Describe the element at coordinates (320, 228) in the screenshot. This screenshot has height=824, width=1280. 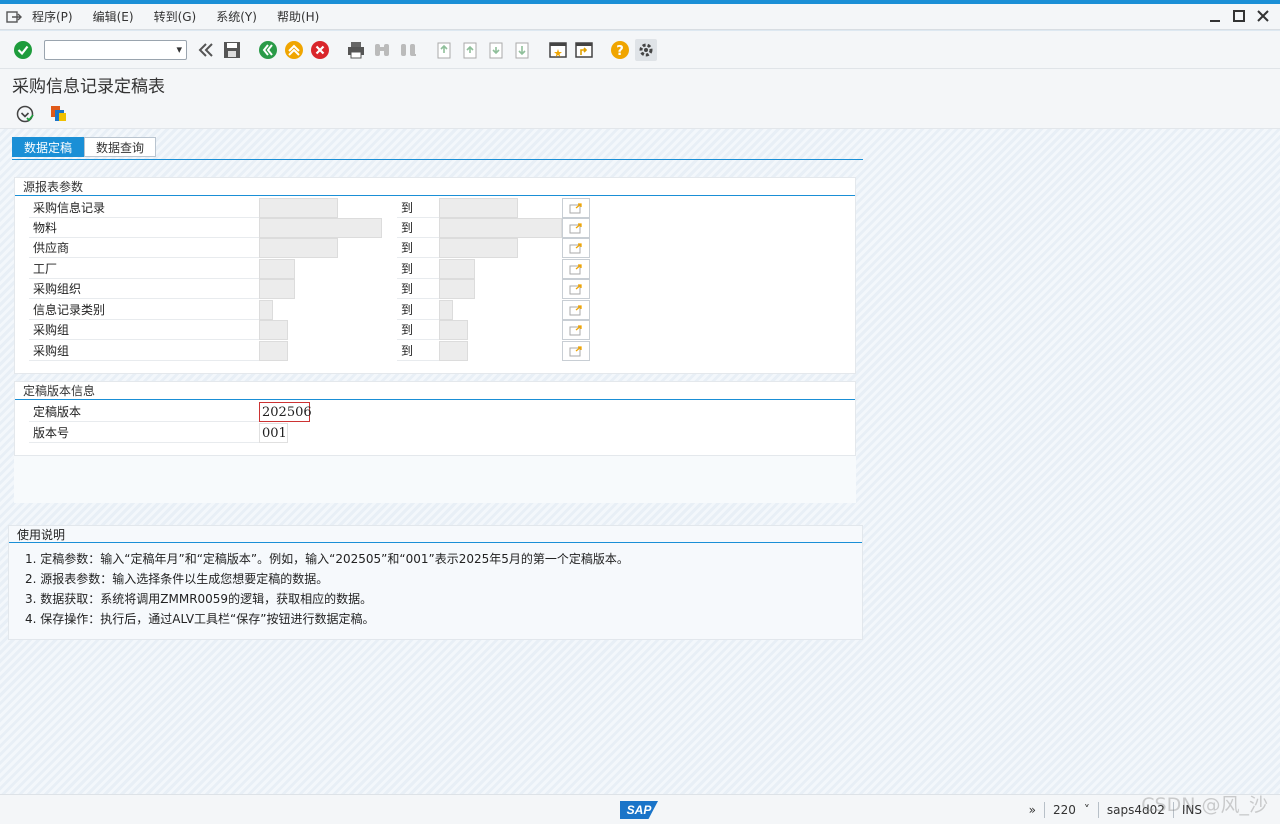
I see `material-from-input` at that location.